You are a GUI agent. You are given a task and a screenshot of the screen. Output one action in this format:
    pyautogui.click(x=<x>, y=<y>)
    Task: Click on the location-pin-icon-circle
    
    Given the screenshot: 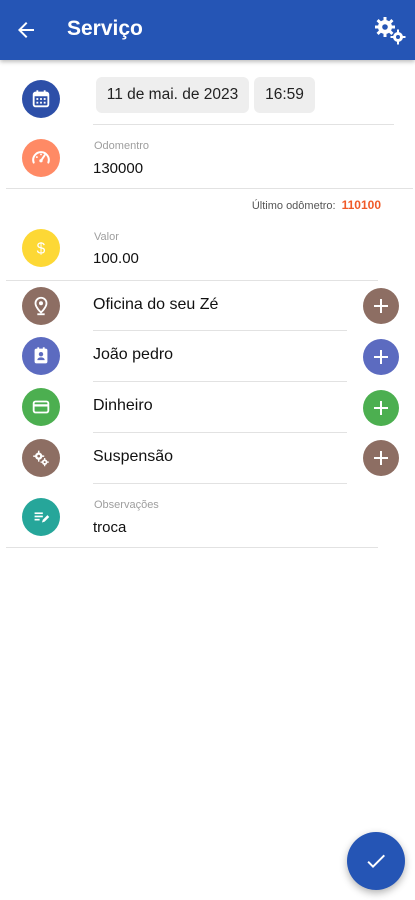 What is the action you would take?
    pyautogui.click(x=41, y=306)
    